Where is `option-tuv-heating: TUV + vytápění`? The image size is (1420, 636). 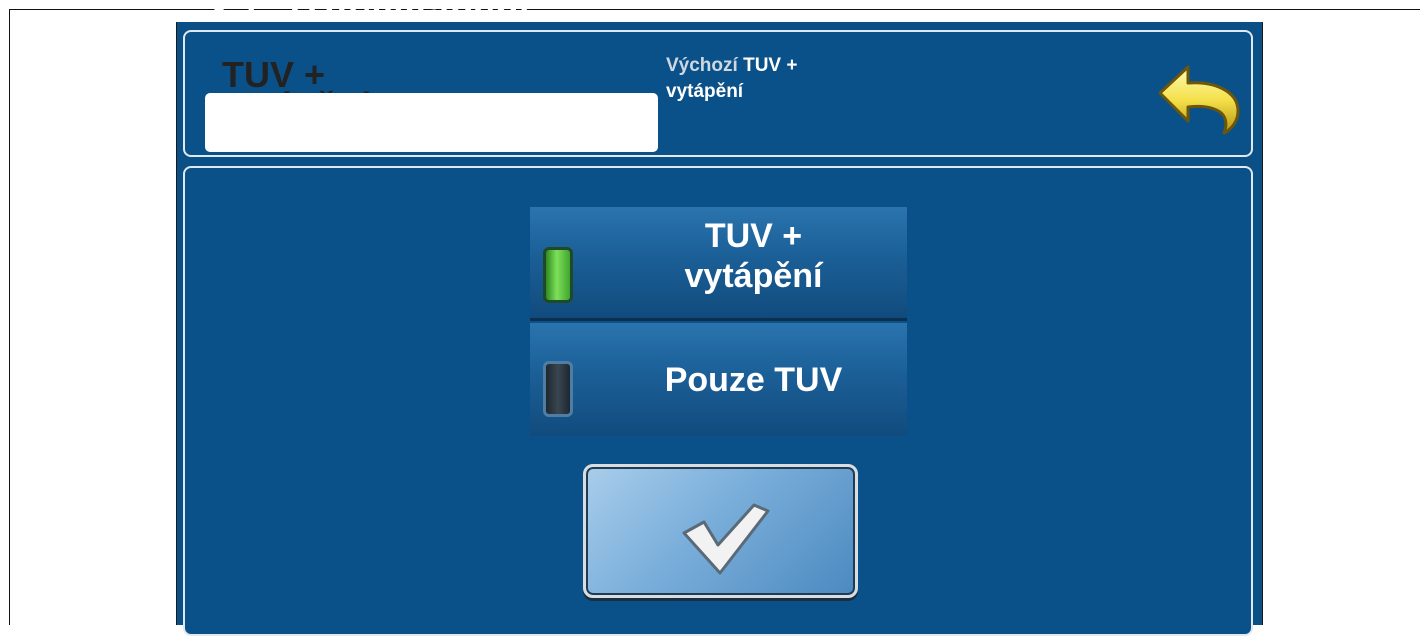
option-tuv-heating: TUV + vytápění is located at coordinates (718, 264).